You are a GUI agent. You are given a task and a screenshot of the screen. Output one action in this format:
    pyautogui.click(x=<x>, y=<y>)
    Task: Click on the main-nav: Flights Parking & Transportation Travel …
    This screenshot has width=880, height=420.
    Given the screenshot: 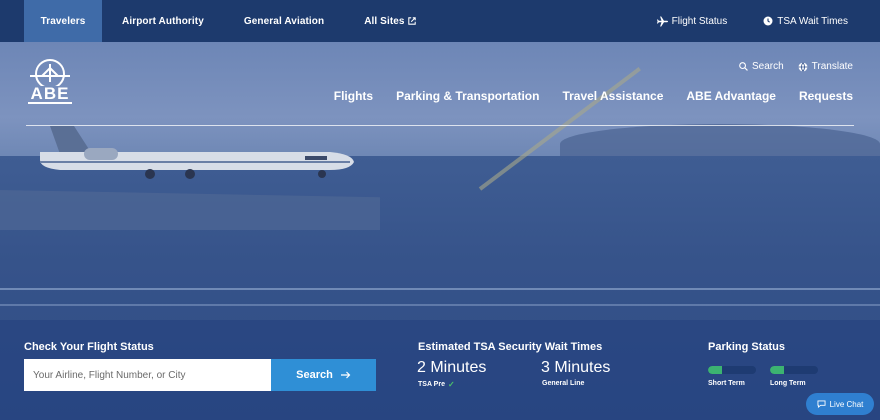 What is the action you would take?
    pyautogui.click(x=593, y=96)
    